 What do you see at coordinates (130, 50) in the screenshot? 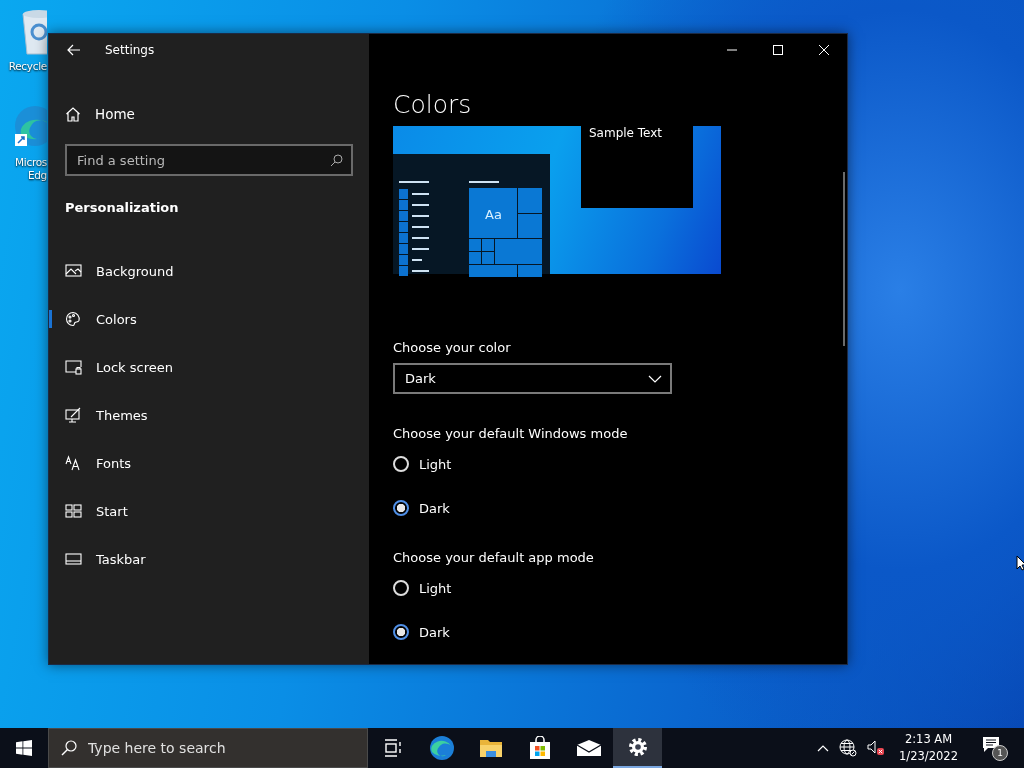
I see `window-title: Settings` at bounding box center [130, 50].